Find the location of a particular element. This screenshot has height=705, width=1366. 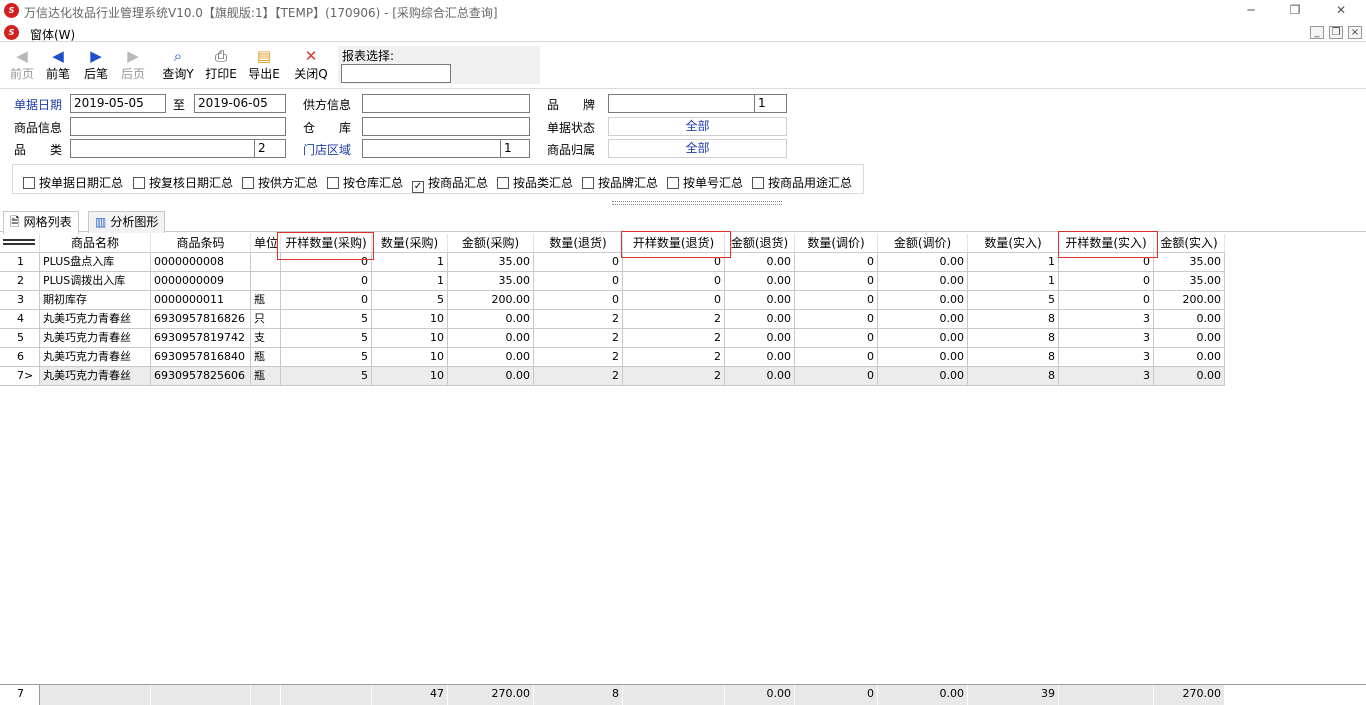

region-label: 门店区域 is located at coordinates (327, 149).